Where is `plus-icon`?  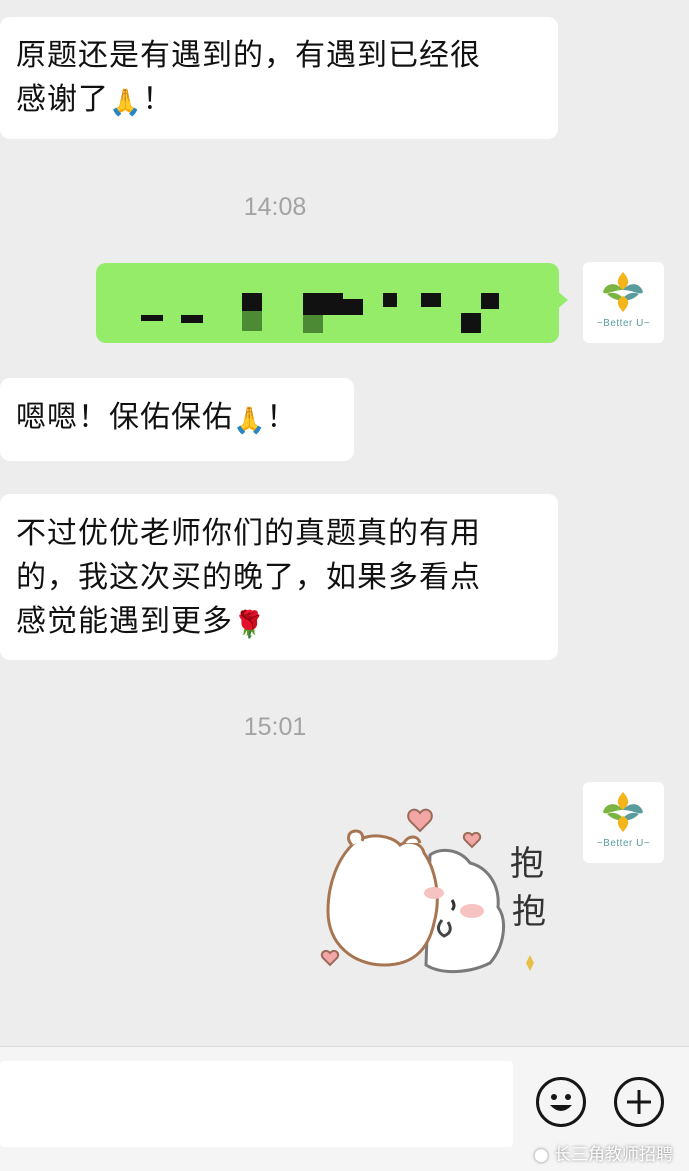
plus-icon is located at coordinates (639, 1102).